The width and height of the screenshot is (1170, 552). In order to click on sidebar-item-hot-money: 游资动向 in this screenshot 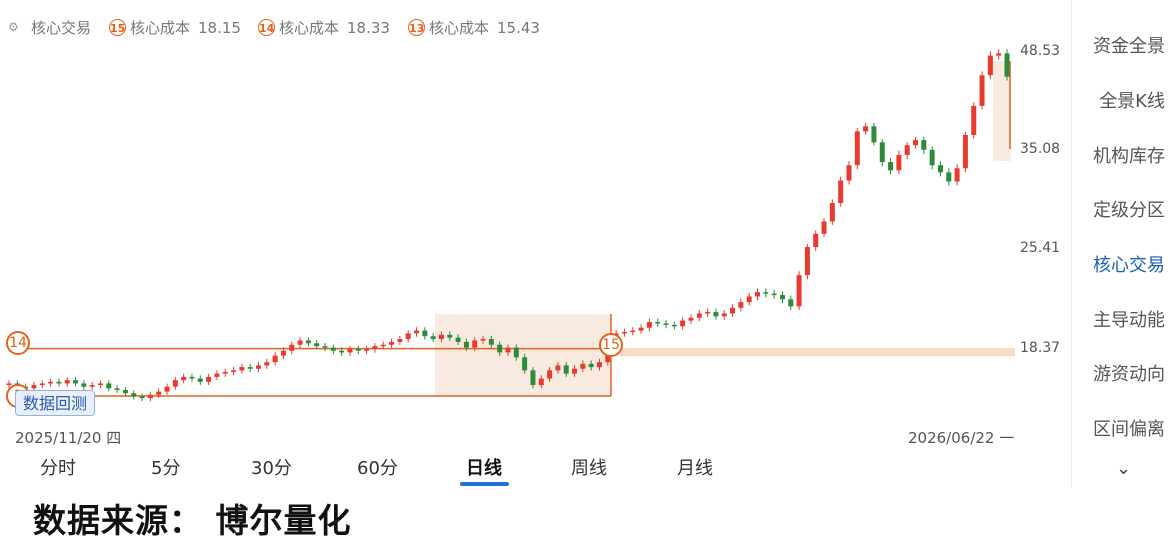, I will do `click(1129, 373)`.